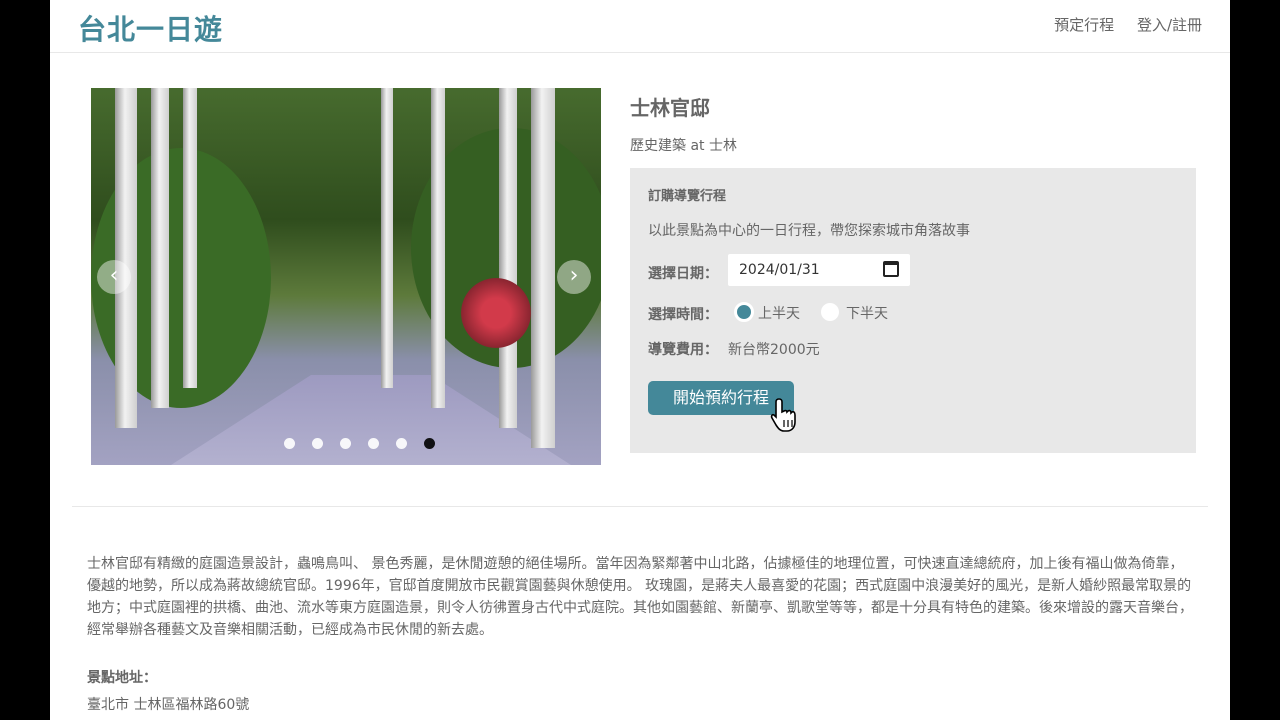 The height and width of the screenshot is (720, 1280). I want to click on flower-bush, so click(496, 313).